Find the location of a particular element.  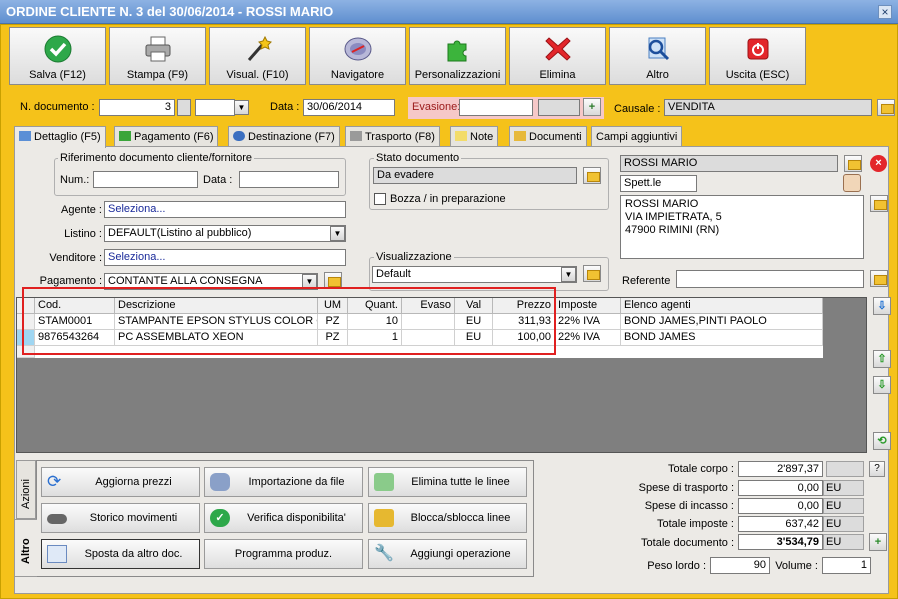

tab-campi-aggiuntivi: Campi aggiuntivi is located at coordinates (637, 136).